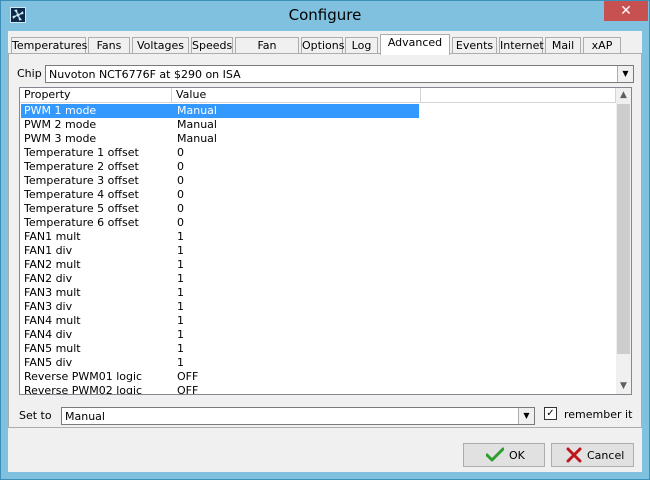 This screenshot has height=480, width=650. Describe the element at coordinates (212, 45) in the screenshot. I see `tab-speeds: Speeds` at that location.